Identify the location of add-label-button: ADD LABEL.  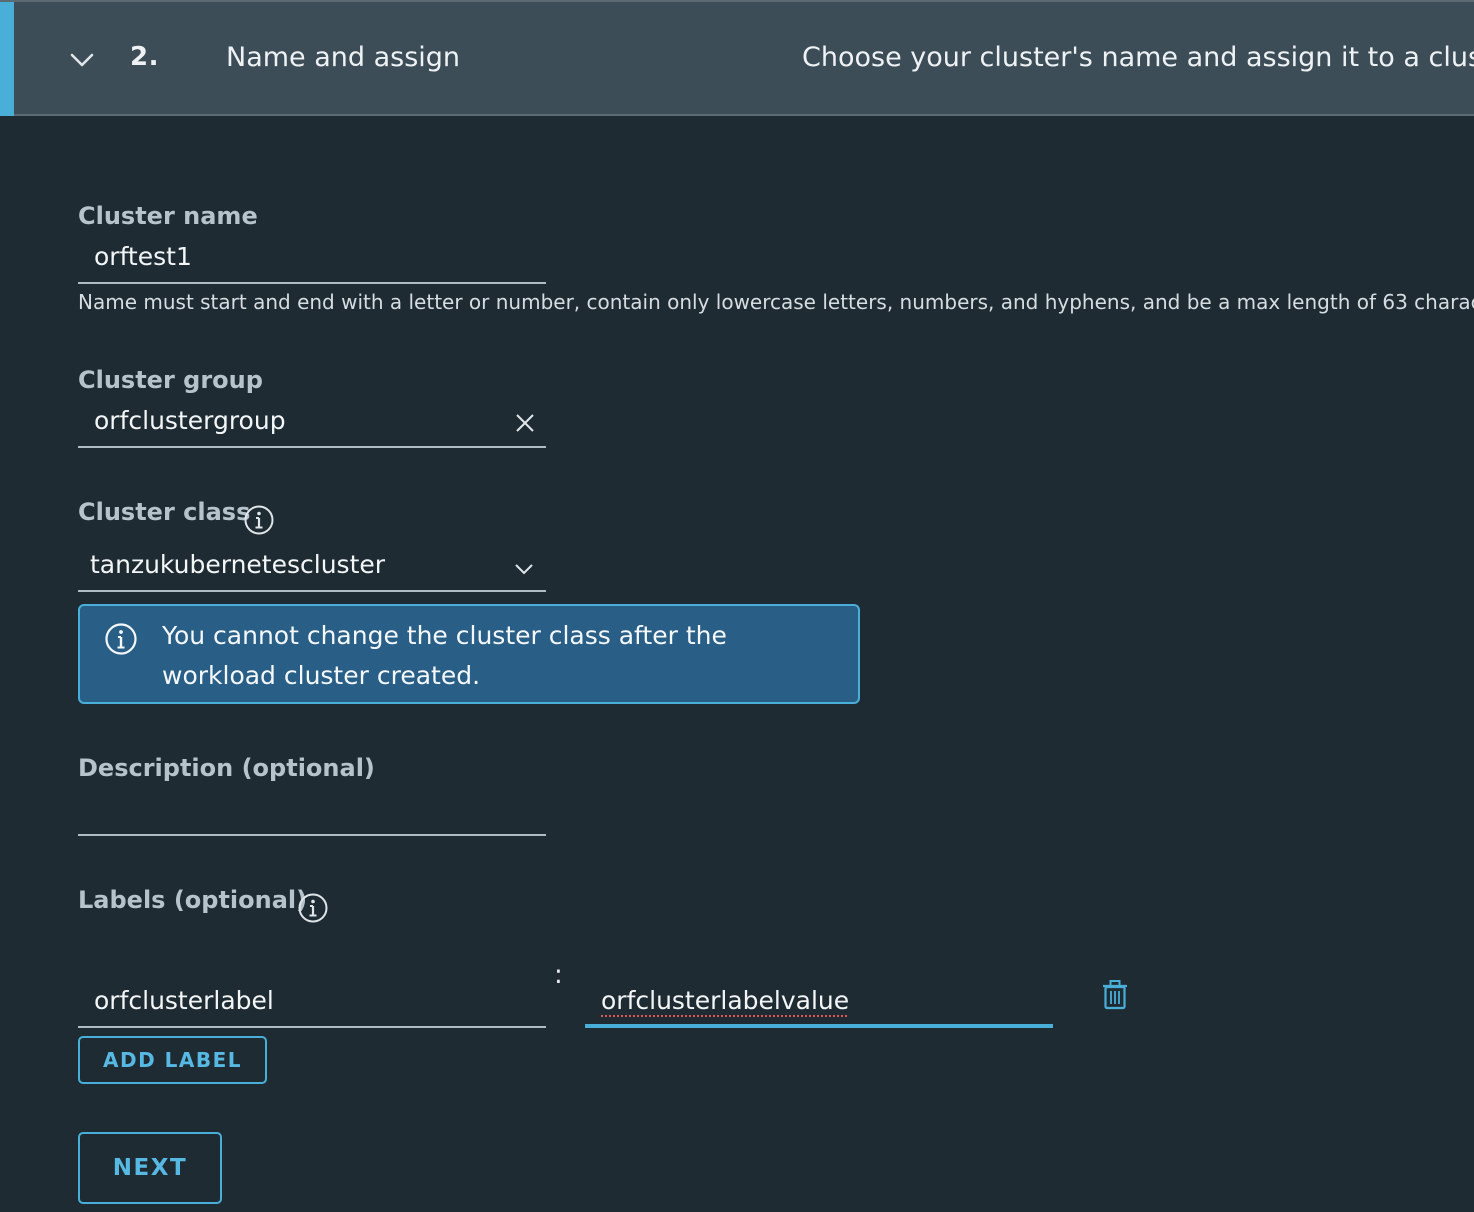
(172, 1060).